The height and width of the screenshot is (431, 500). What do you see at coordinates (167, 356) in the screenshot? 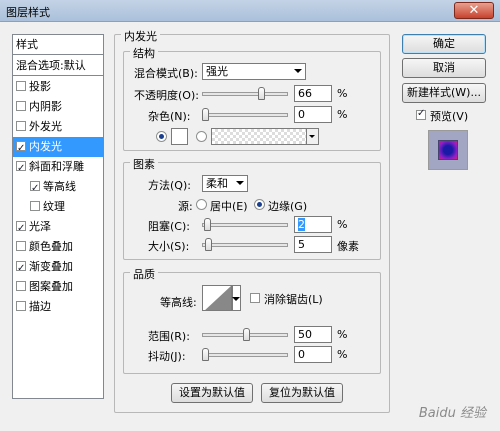
I see `jitter-label: 抖动(J):` at bounding box center [167, 356].